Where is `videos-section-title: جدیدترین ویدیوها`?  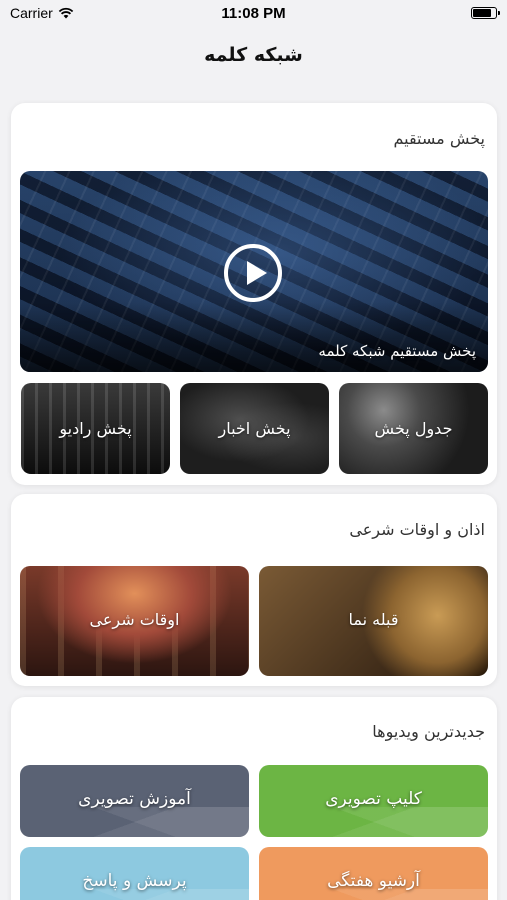
videos-section-title: جدیدترین ویدیوها is located at coordinates (428, 731).